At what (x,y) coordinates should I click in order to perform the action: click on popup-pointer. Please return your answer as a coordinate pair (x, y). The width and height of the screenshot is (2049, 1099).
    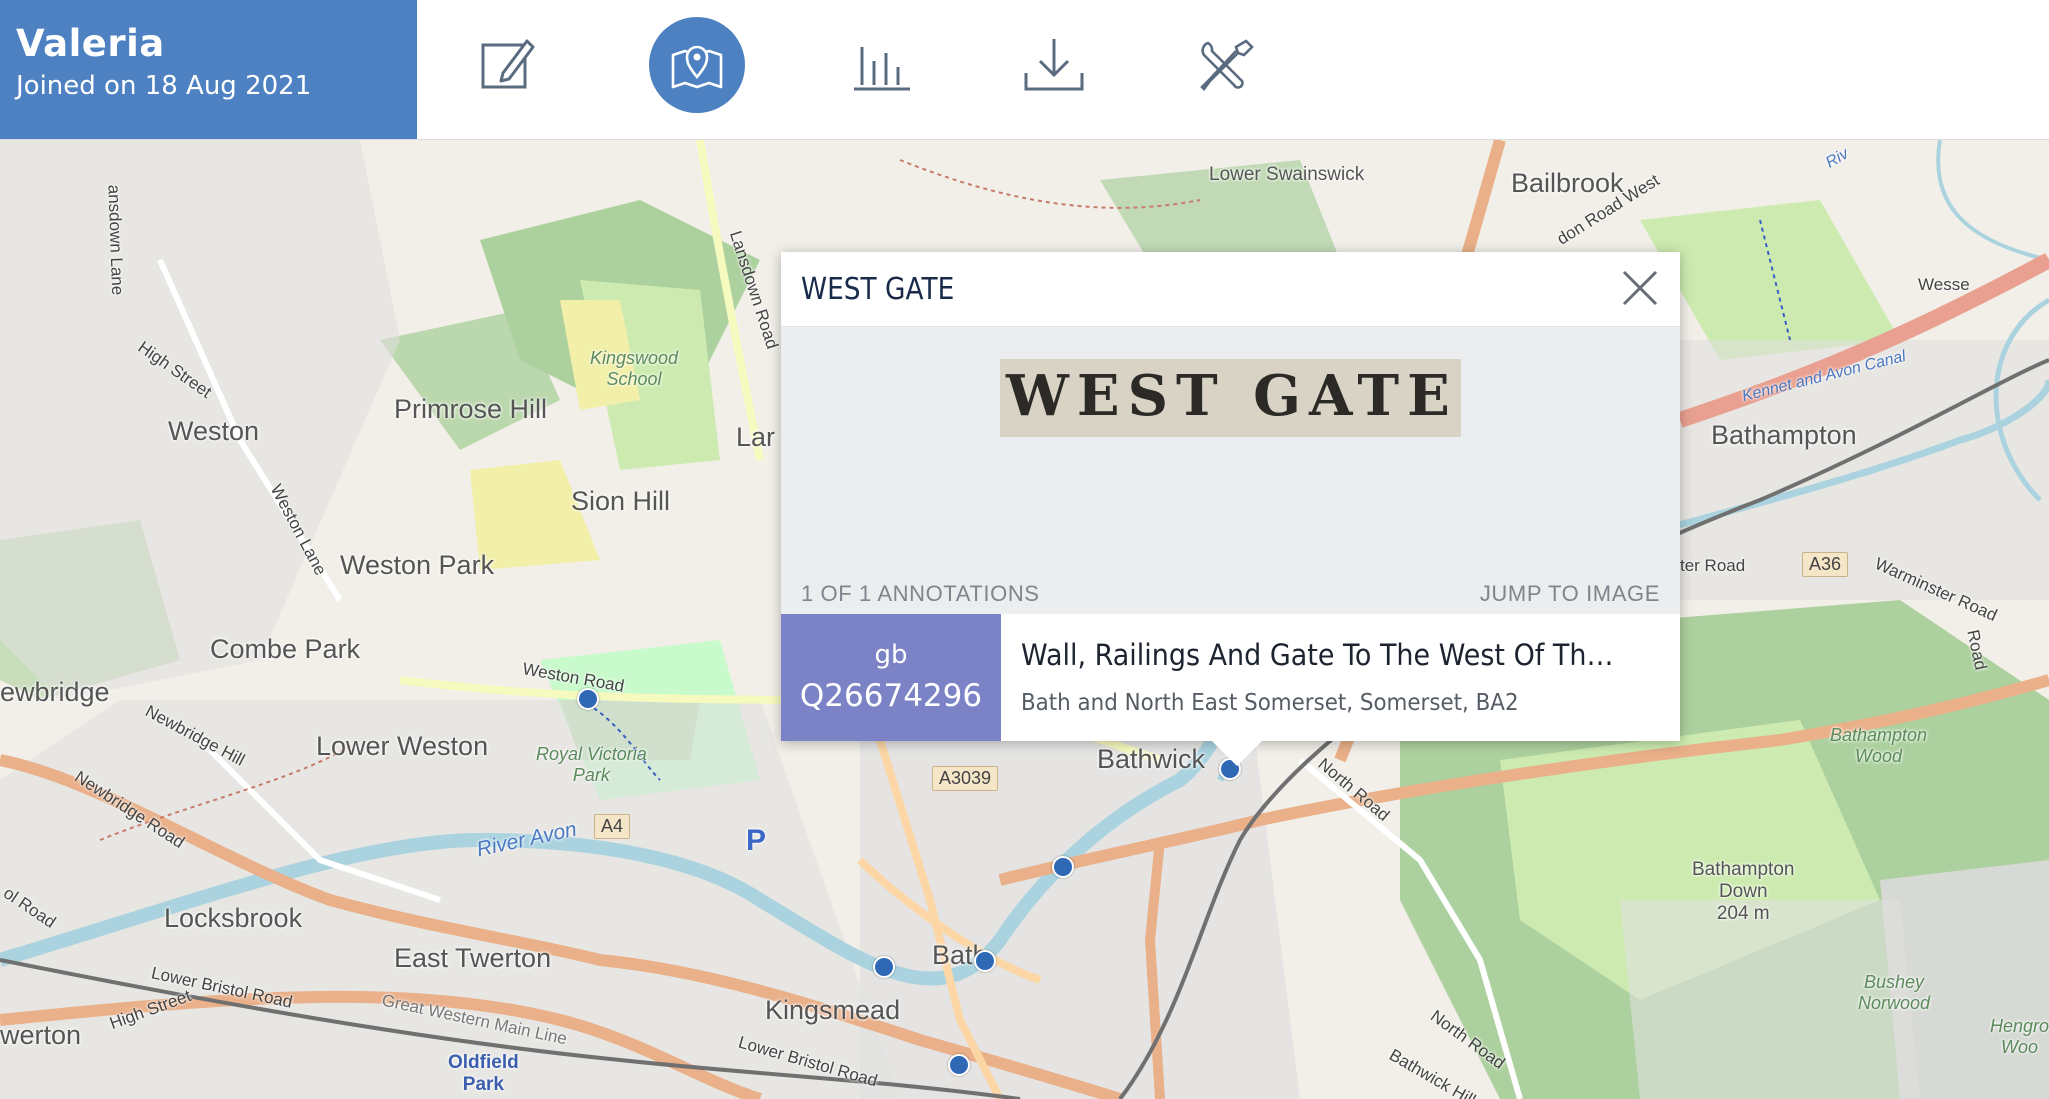
    Looking at the image, I should click on (1237, 753).